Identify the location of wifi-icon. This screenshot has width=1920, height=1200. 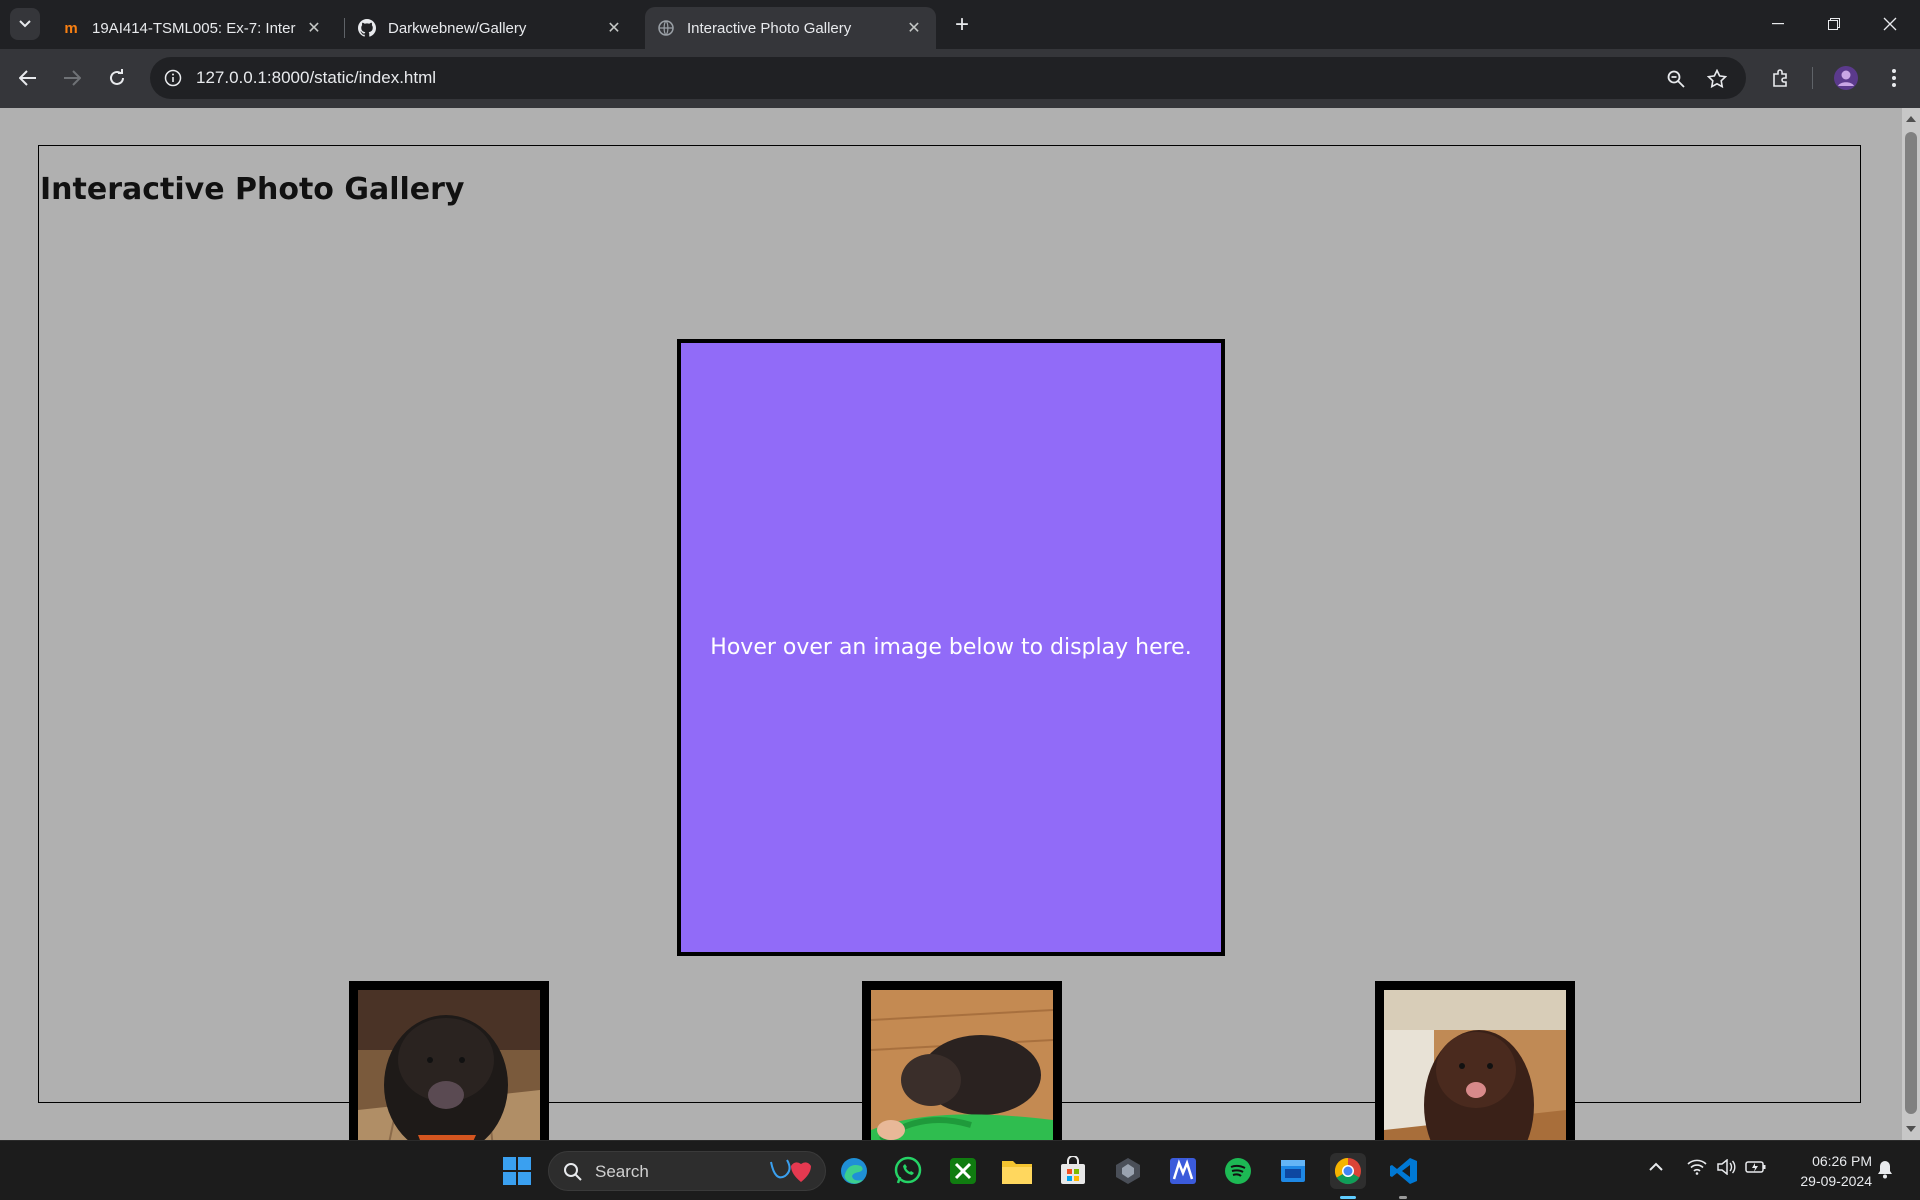
(1697, 1168).